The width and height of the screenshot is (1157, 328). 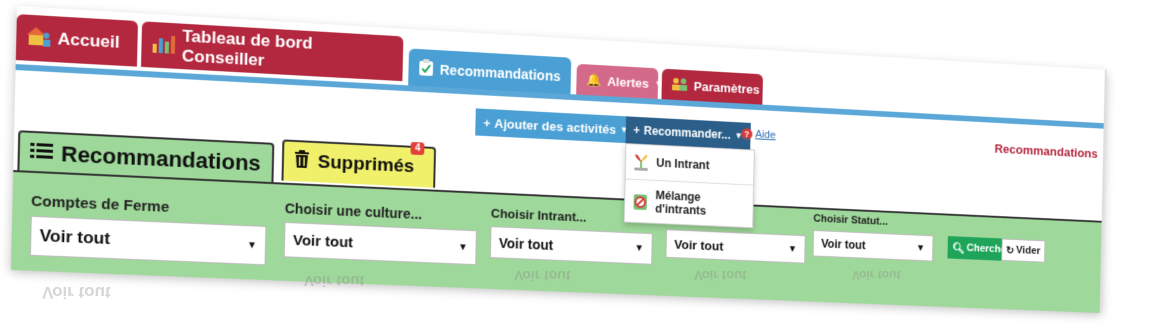 I want to click on tab-accueil: Accueil, so click(x=77, y=40).